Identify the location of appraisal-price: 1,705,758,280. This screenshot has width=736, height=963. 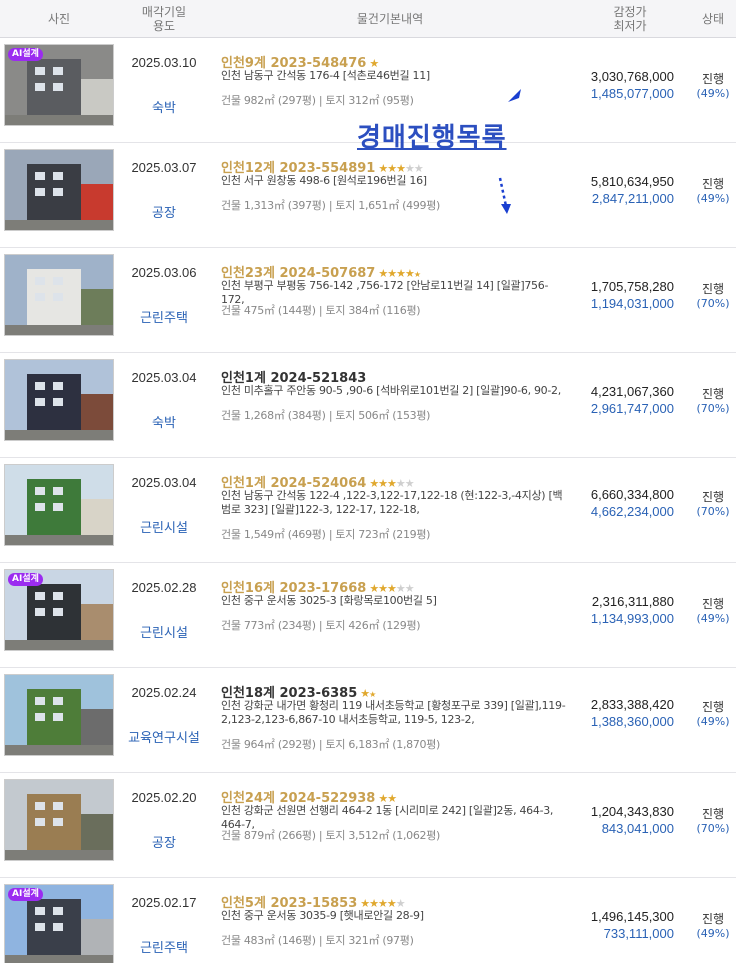
(632, 286).